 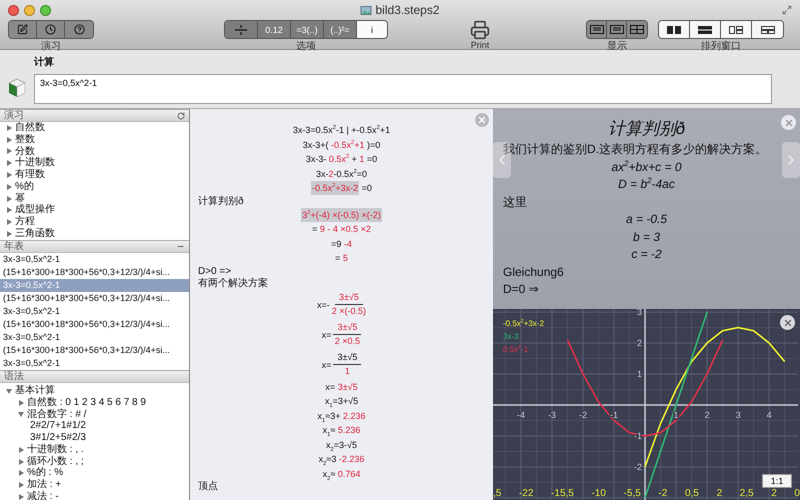 What do you see at coordinates (407, 10) in the screenshot?
I see `window-title: bild3.steps2` at bounding box center [407, 10].